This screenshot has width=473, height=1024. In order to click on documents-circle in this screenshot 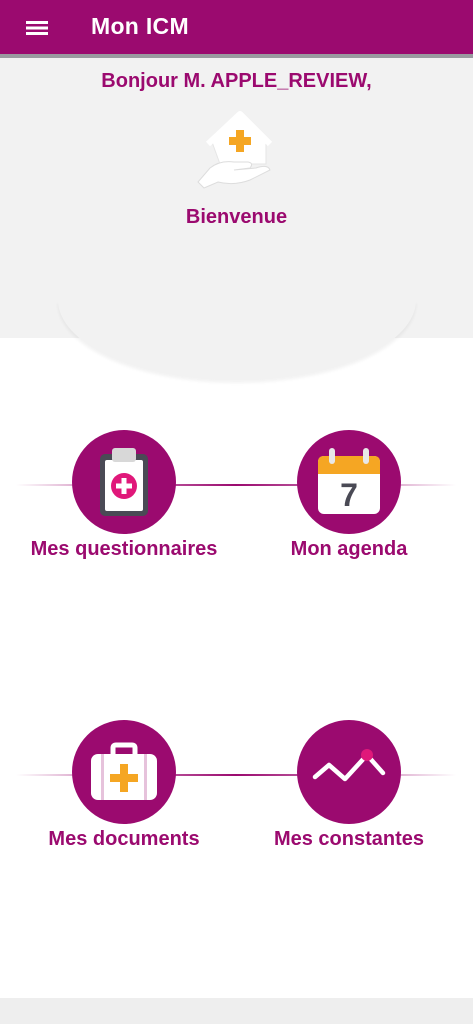, I will do `click(124, 772)`.